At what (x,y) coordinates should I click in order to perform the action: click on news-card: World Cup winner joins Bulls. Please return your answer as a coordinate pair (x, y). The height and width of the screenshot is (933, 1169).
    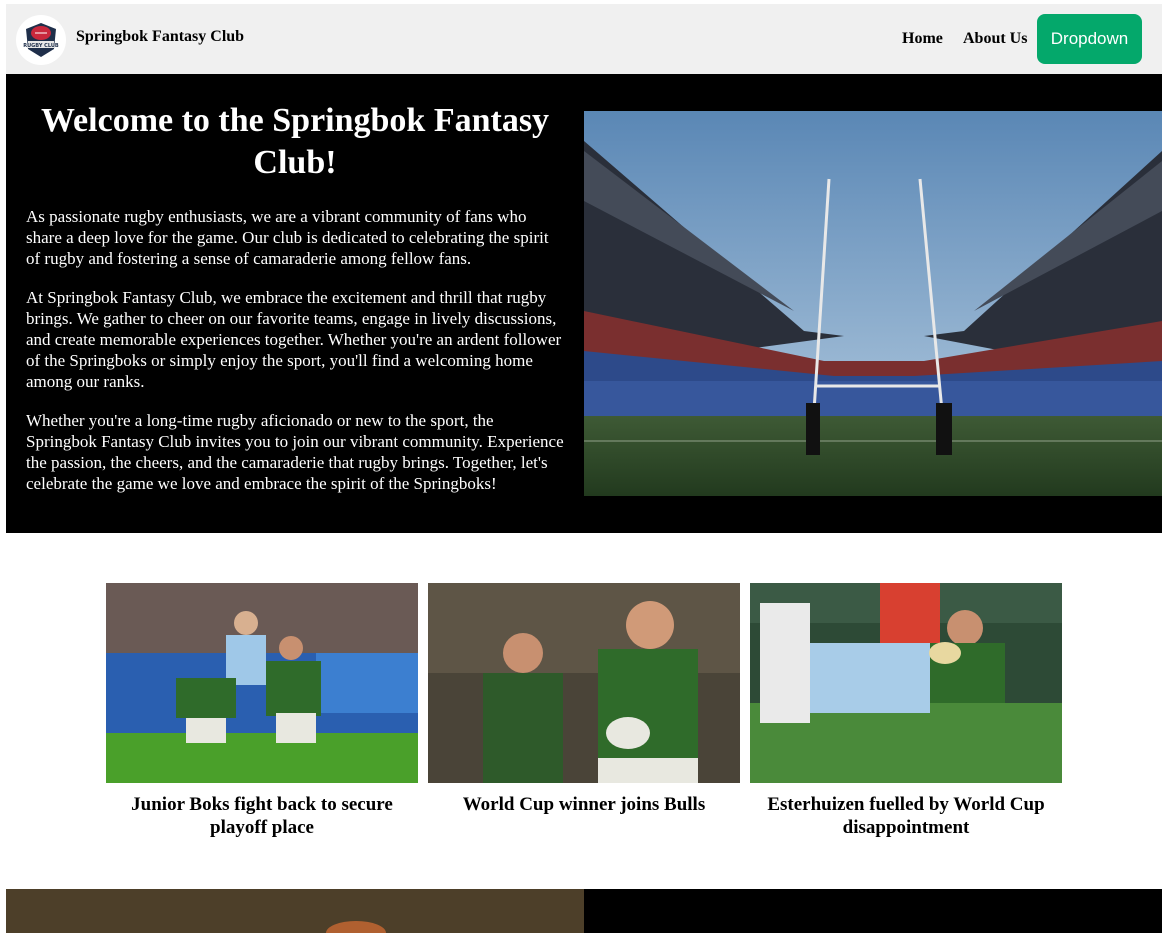
    Looking at the image, I should click on (584, 699).